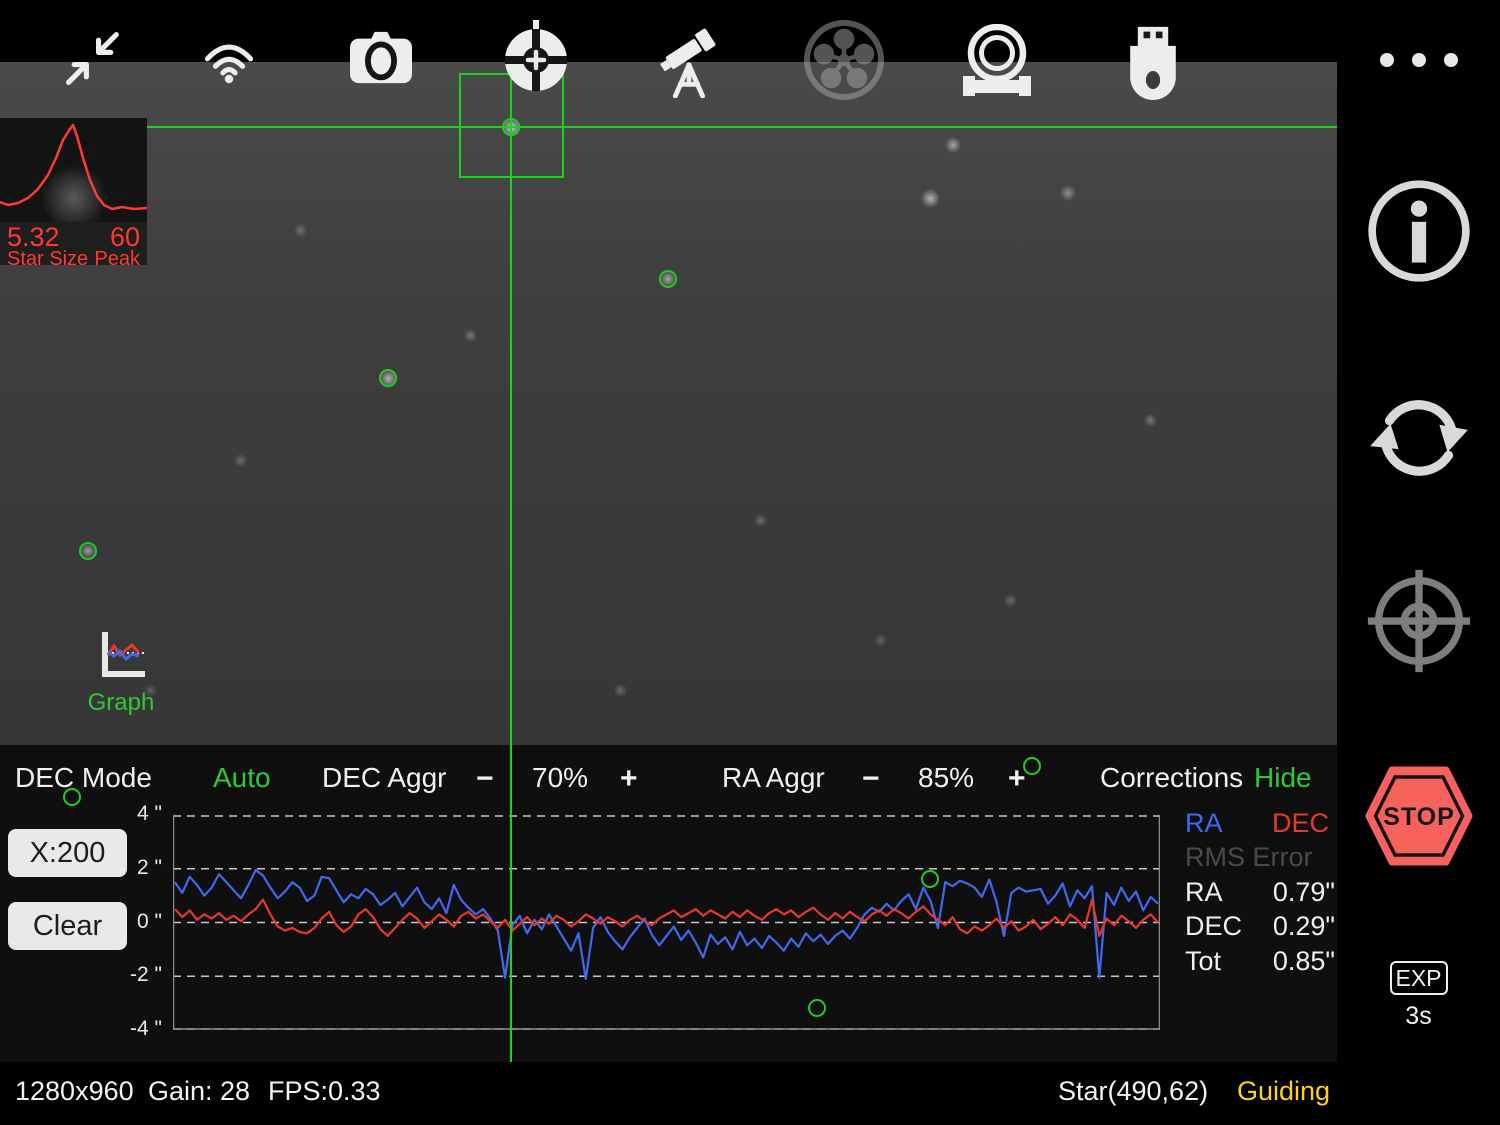 This screenshot has height=1125, width=1500. What do you see at coordinates (1204, 892) in the screenshot?
I see `rms-ra-label: RA` at bounding box center [1204, 892].